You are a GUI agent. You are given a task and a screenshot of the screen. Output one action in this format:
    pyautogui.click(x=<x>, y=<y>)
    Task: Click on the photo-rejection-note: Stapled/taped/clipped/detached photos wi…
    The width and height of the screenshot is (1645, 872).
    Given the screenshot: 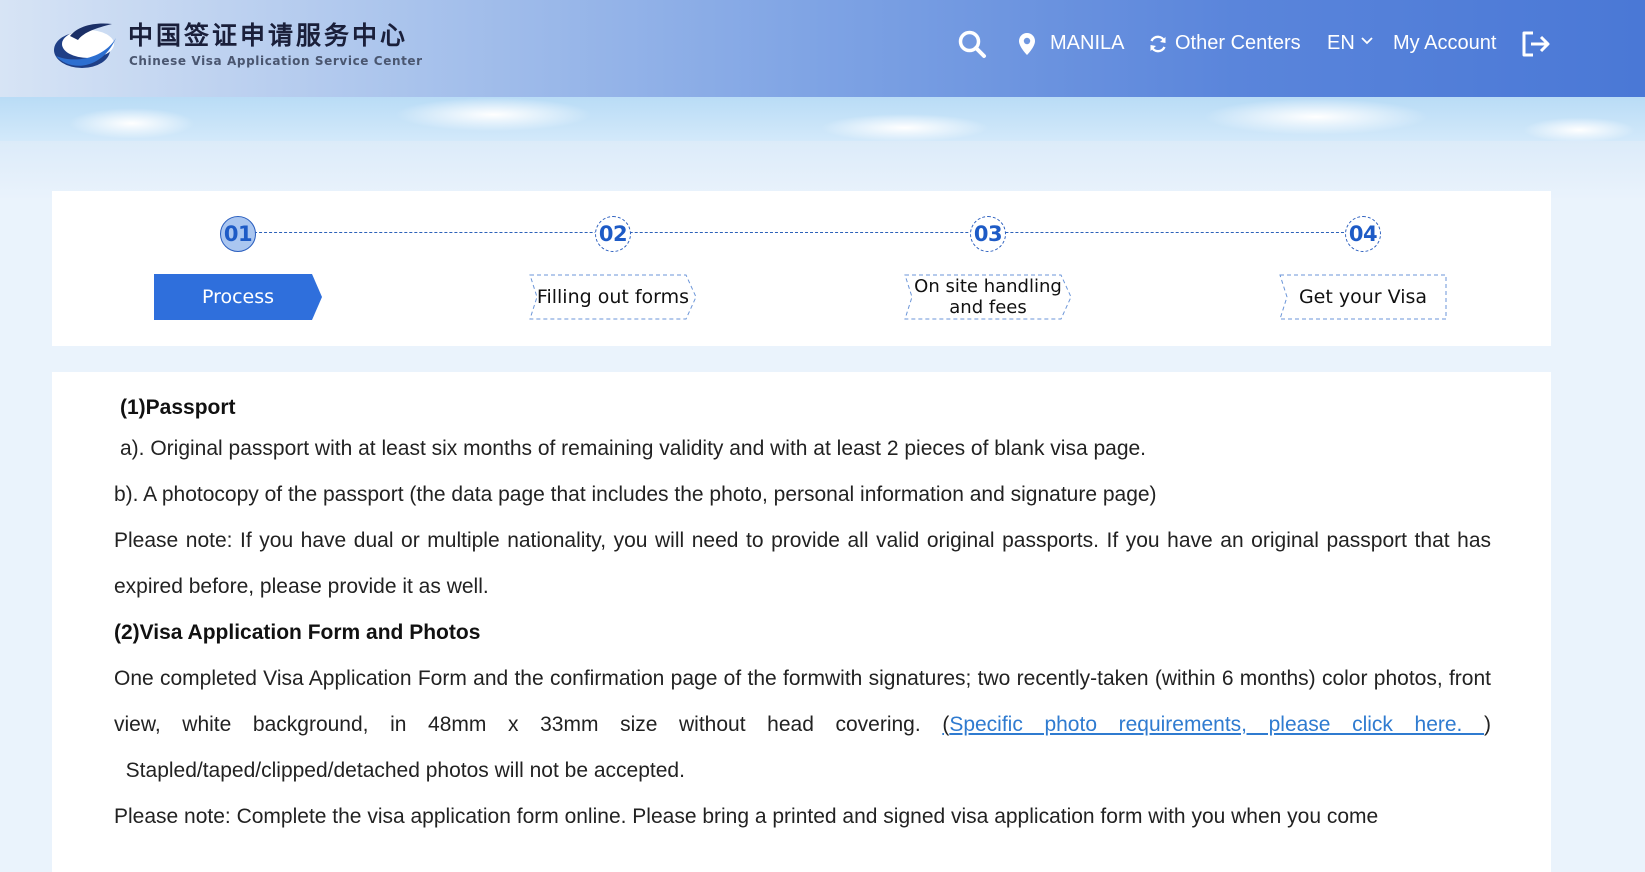 What is the action you would take?
    pyautogui.click(x=399, y=770)
    